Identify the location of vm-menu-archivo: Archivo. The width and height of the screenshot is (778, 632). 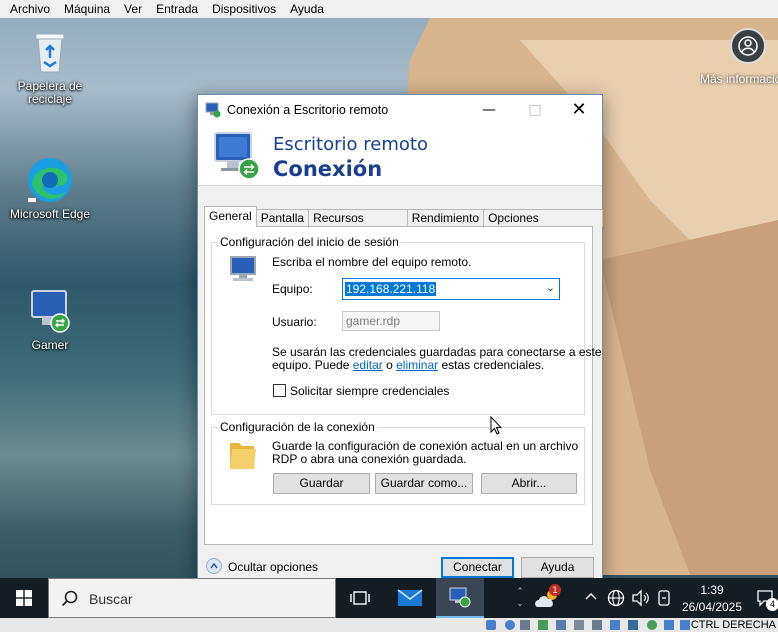
(30, 9).